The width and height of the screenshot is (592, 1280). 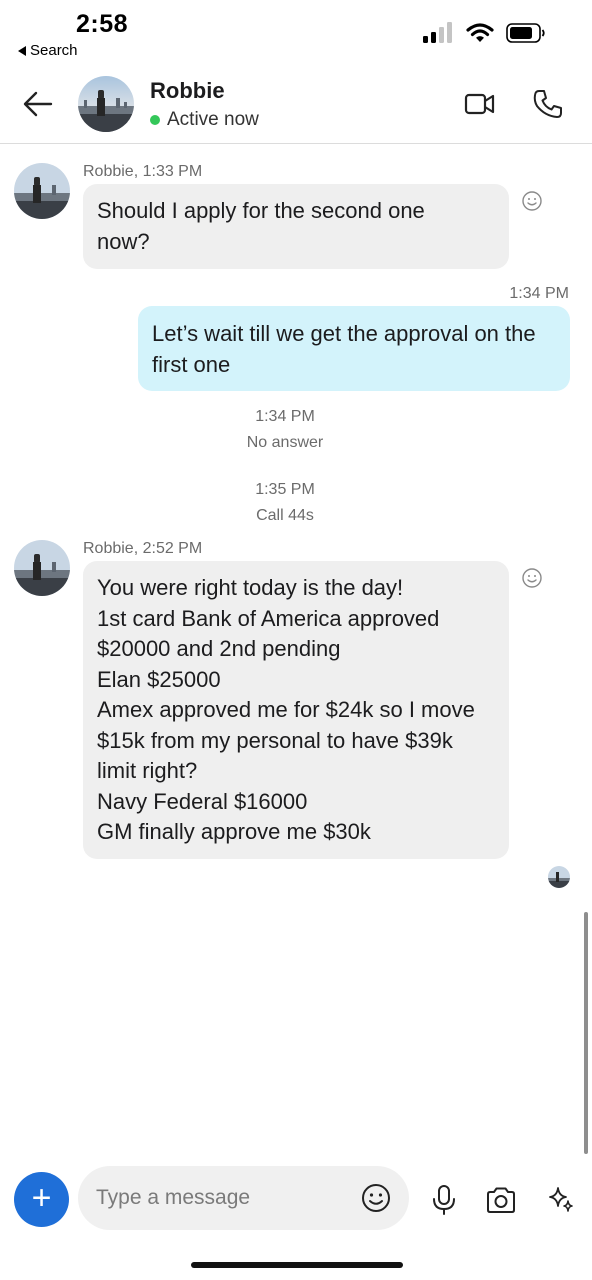 I want to click on sender-timestamp: Robbie, 2:52 PM, so click(x=143, y=548).